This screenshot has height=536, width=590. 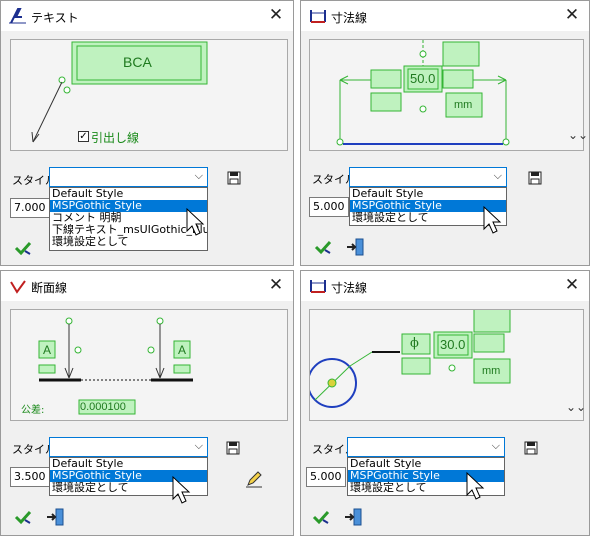 I want to click on titlebar: テキスト ✕, so click(x=147, y=16).